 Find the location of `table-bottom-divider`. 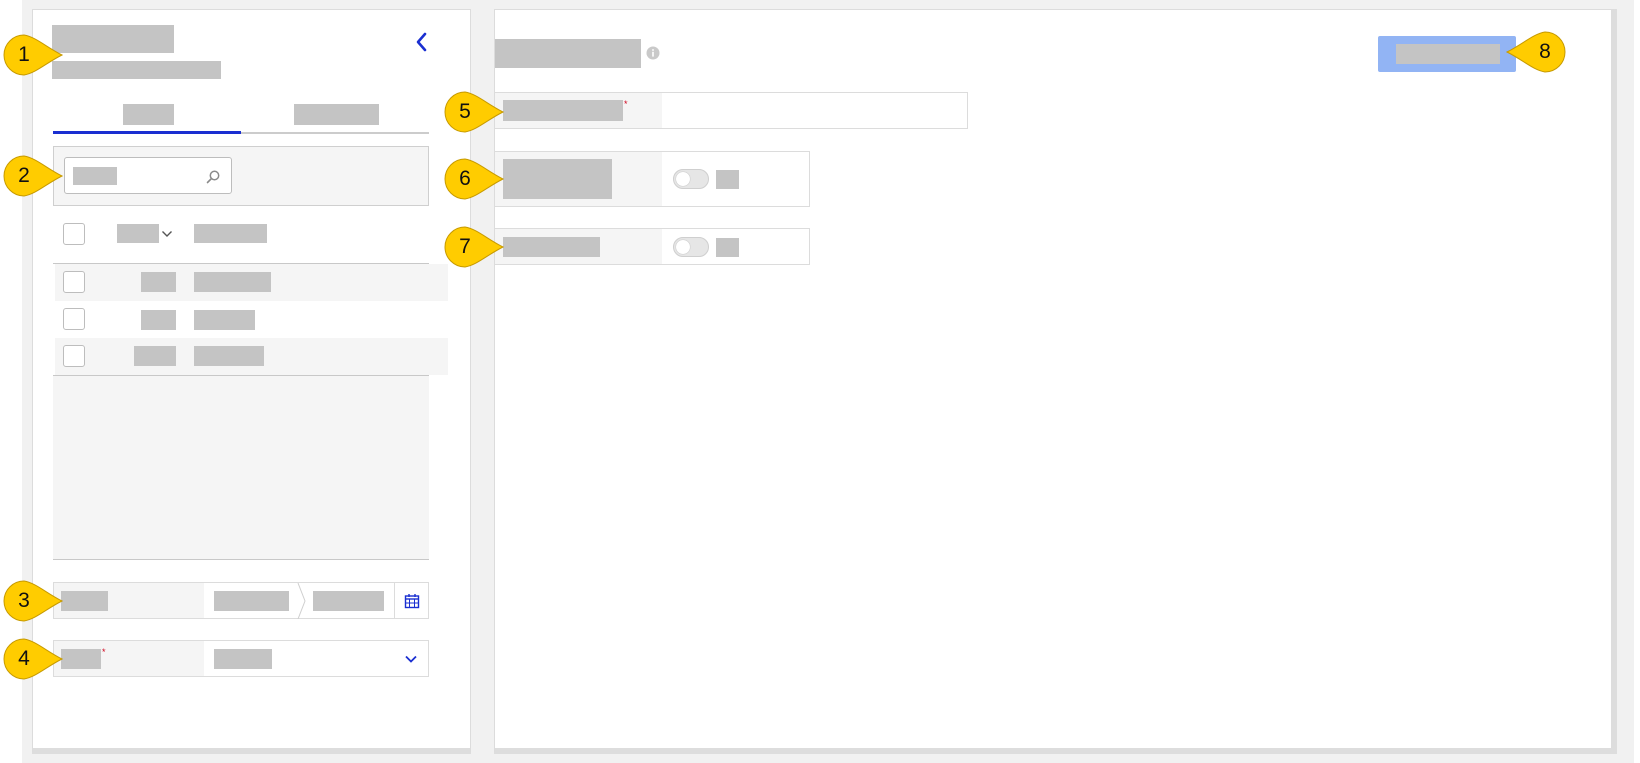

table-bottom-divider is located at coordinates (241, 559).